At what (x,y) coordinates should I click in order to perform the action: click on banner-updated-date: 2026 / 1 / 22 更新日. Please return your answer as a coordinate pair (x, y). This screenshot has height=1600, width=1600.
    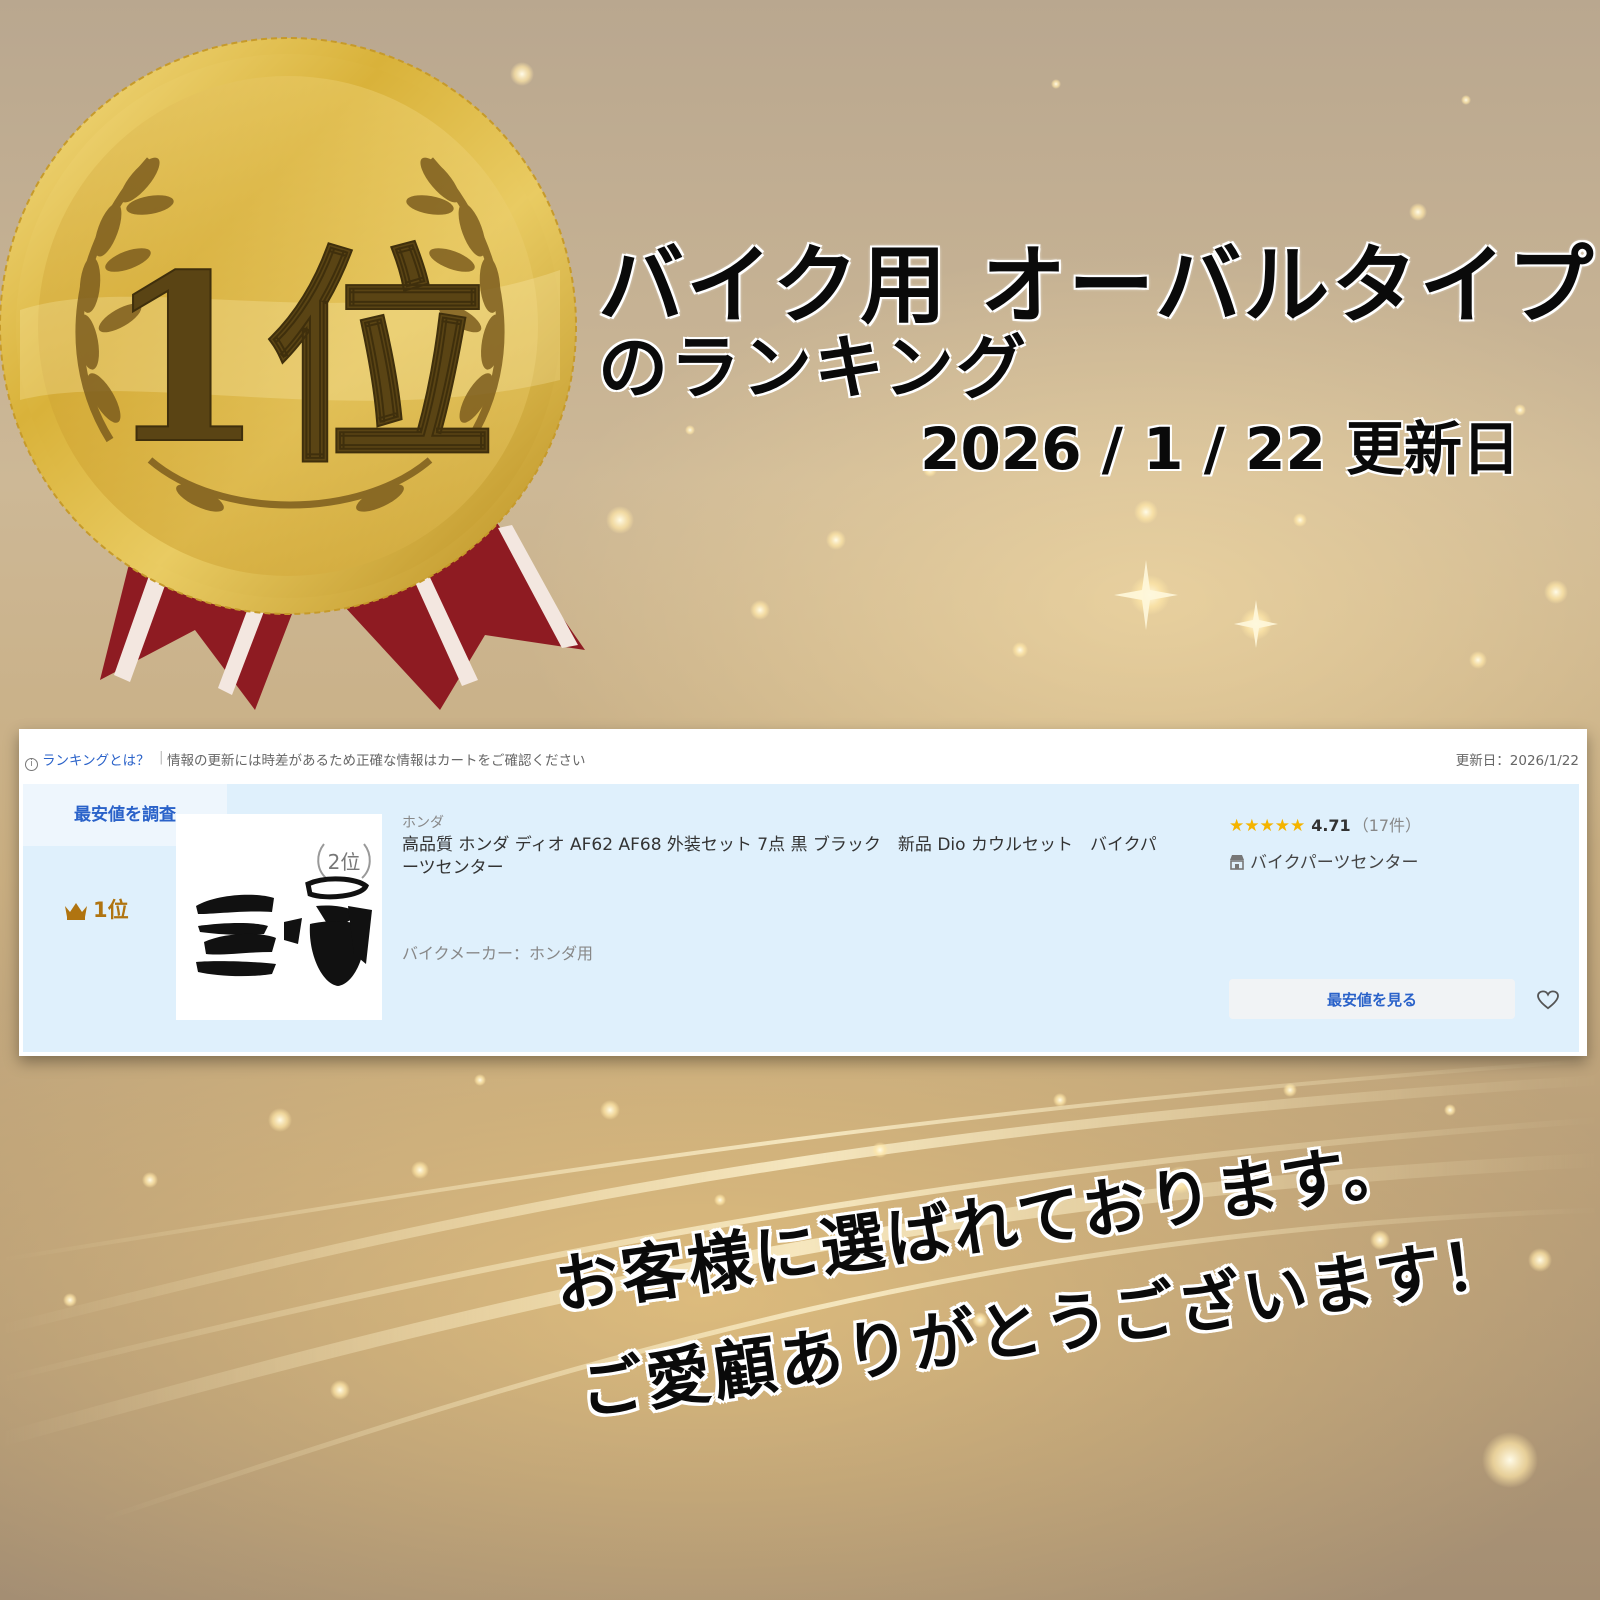
    Looking at the image, I should click on (1220, 449).